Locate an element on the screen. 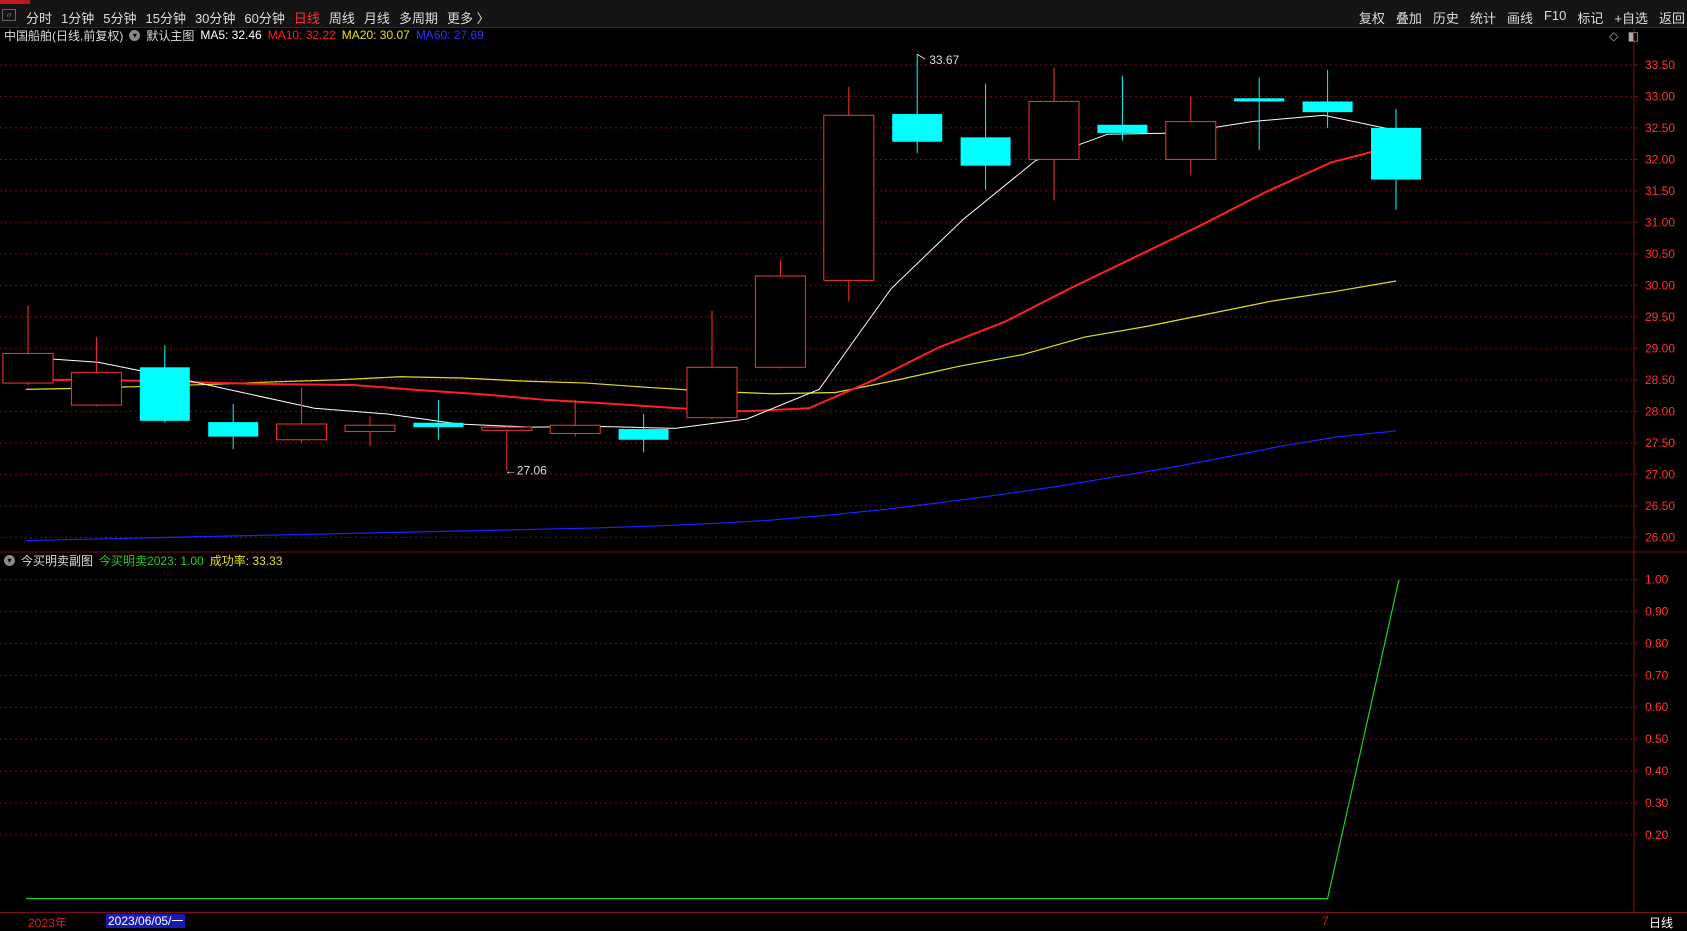 Image resolution: width=1687 pixels, height=931 pixels. success-rate: 成功率: 33.33 is located at coordinates (246, 560).